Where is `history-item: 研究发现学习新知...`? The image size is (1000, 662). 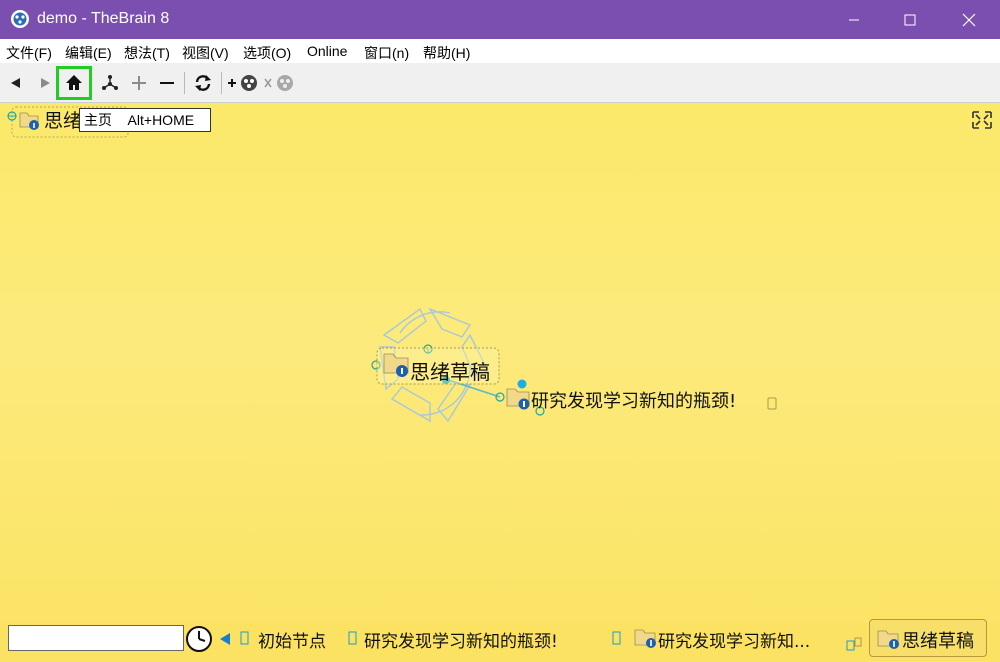
history-item: 研究发现学习新知... is located at coordinates (734, 639).